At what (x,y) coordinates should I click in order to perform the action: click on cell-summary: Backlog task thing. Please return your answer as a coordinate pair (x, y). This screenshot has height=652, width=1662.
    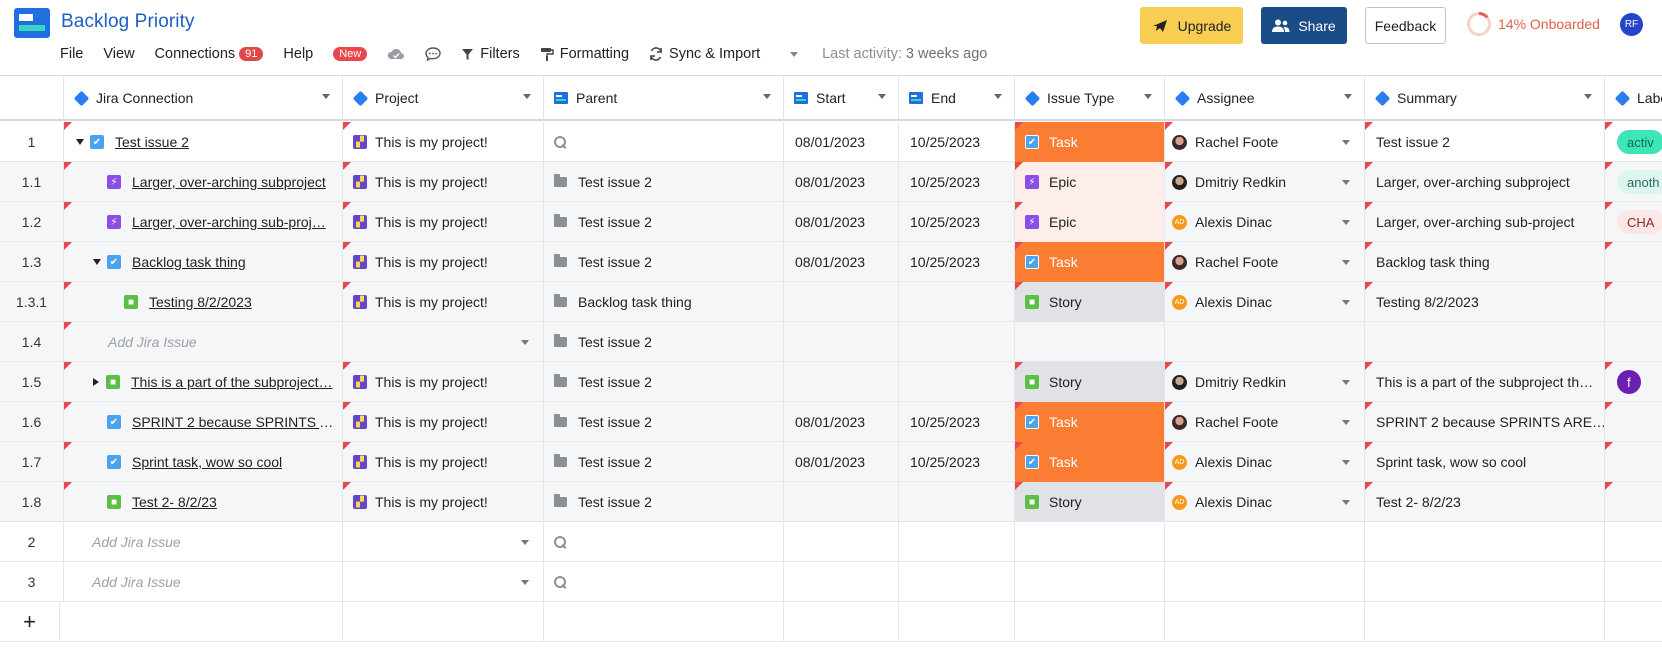
    Looking at the image, I should click on (1485, 262).